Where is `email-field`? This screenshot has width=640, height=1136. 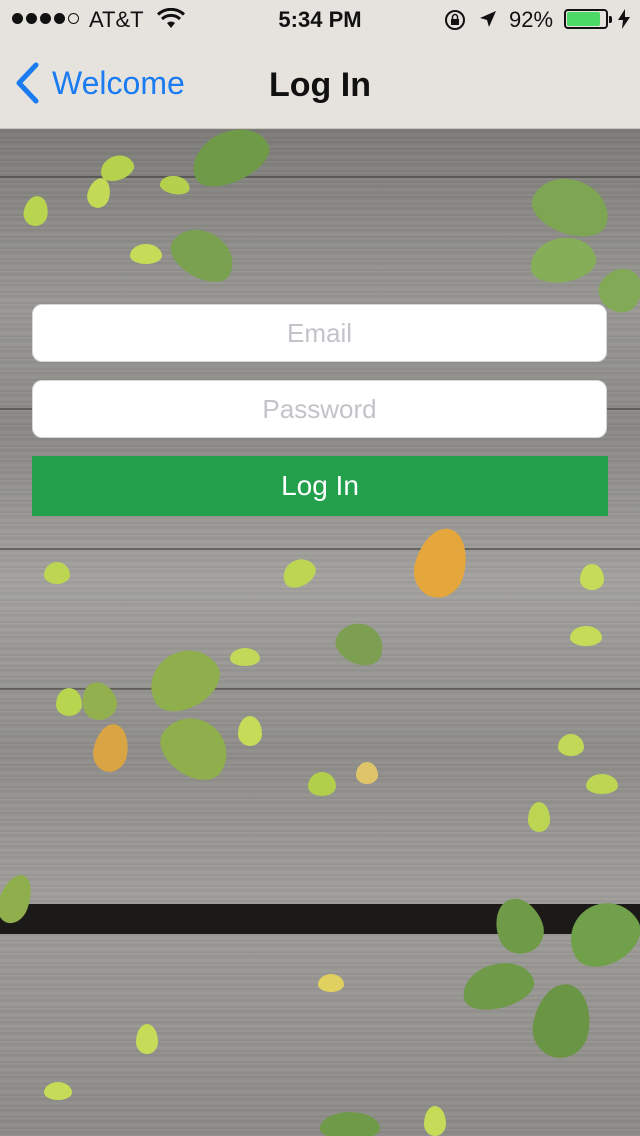 email-field is located at coordinates (319, 333).